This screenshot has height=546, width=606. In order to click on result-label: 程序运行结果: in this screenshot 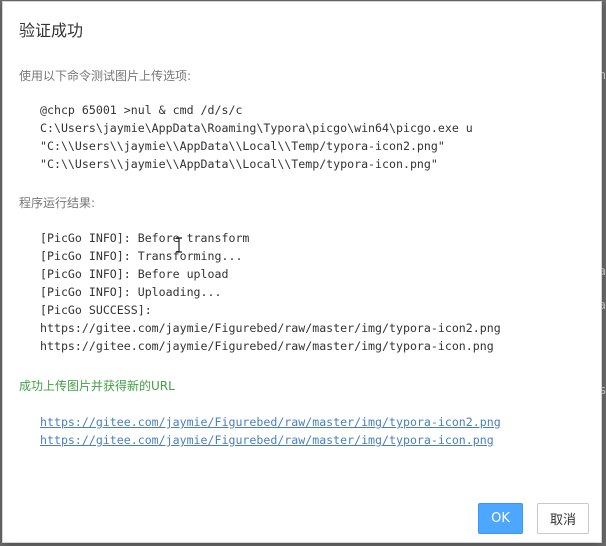, I will do `click(57, 203)`.